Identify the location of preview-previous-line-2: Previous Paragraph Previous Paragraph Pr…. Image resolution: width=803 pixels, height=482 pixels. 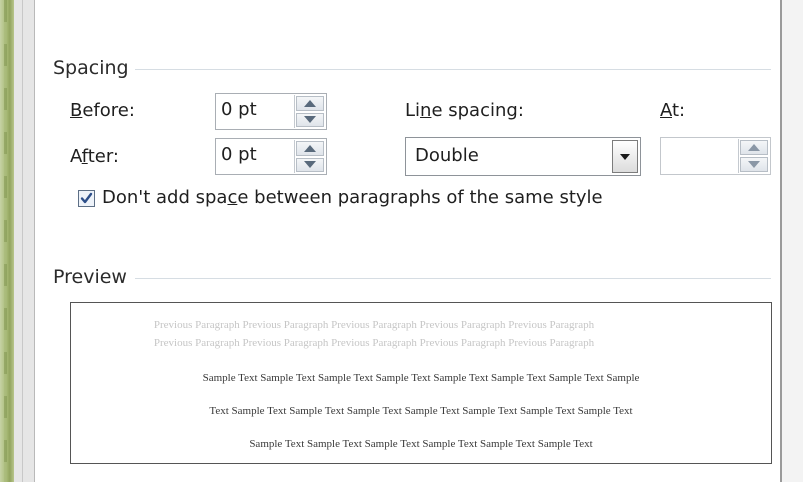
(374, 343).